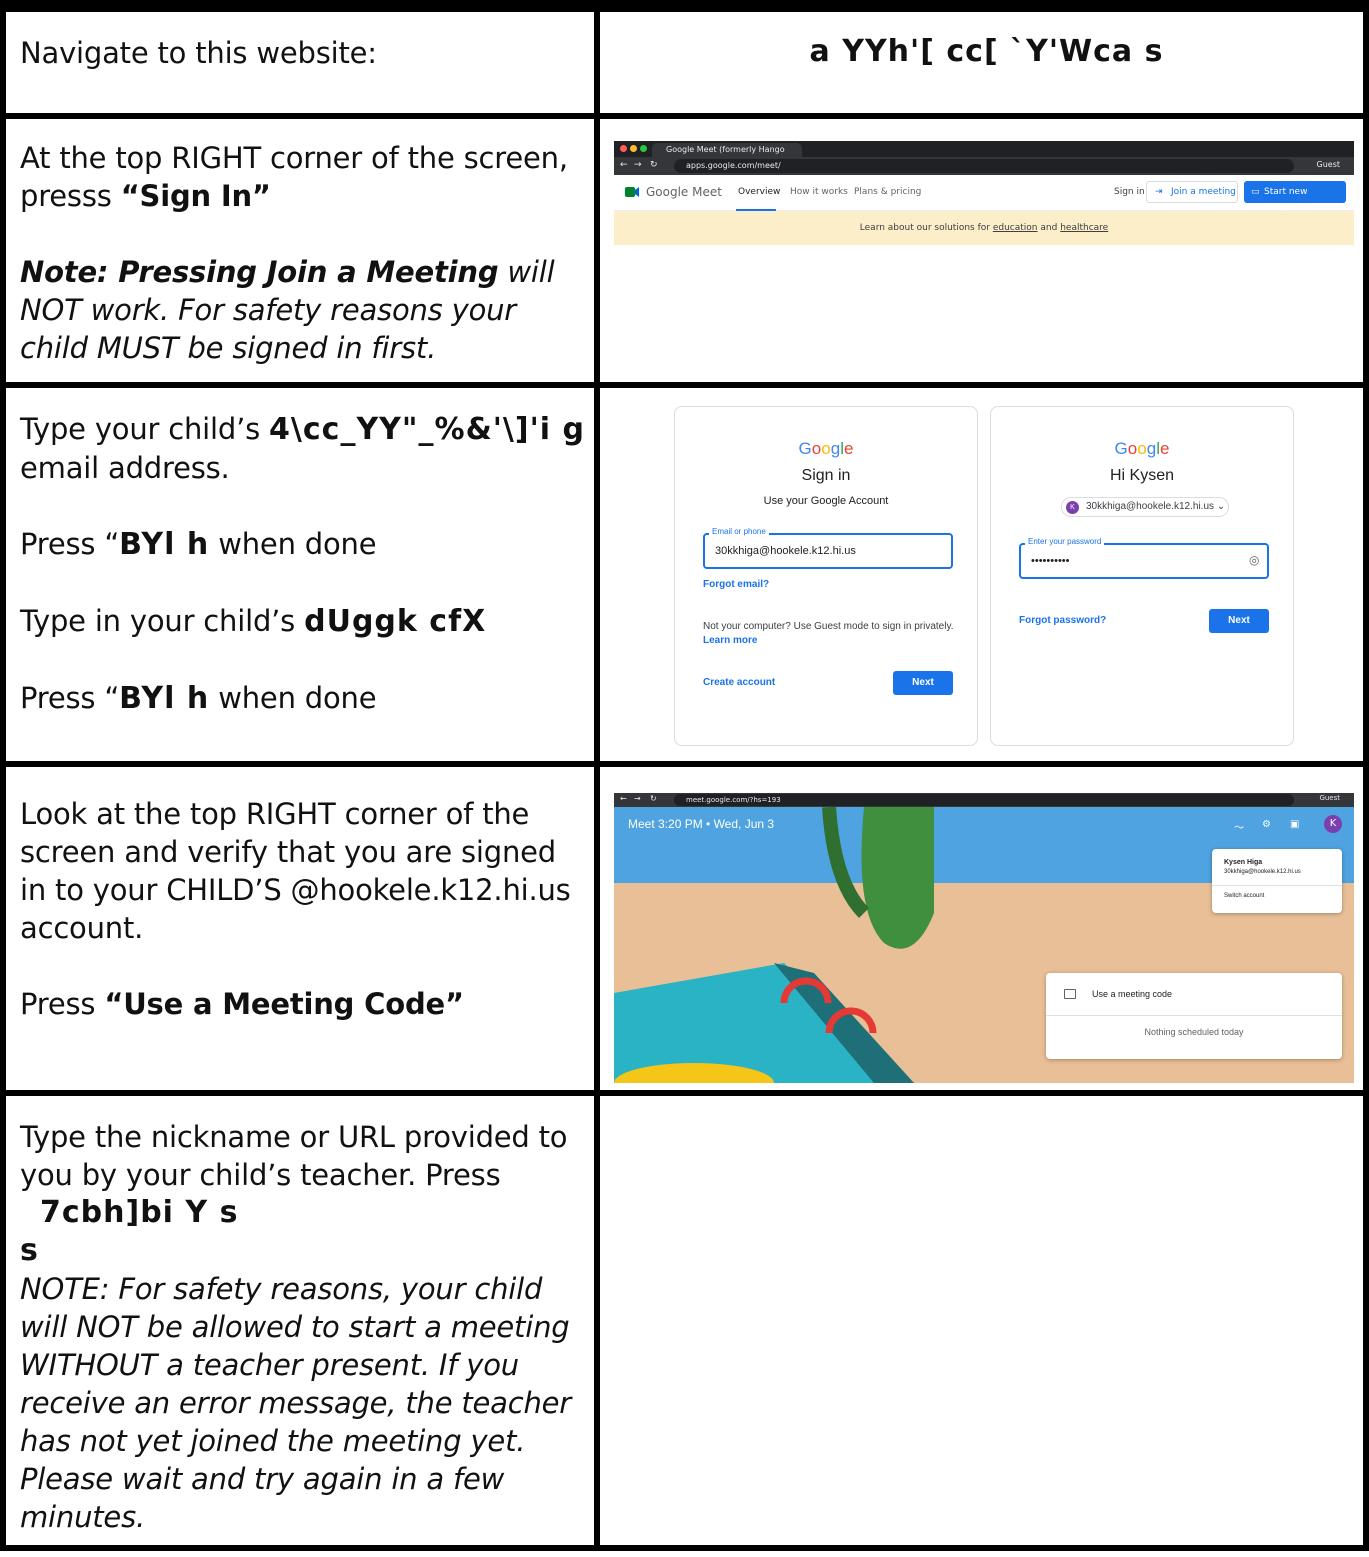 The image size is (1369, 1557). I want to click on browser-url-bar: ← → ↻ apps.google.com/meet/ Guest, so click(984, 166).